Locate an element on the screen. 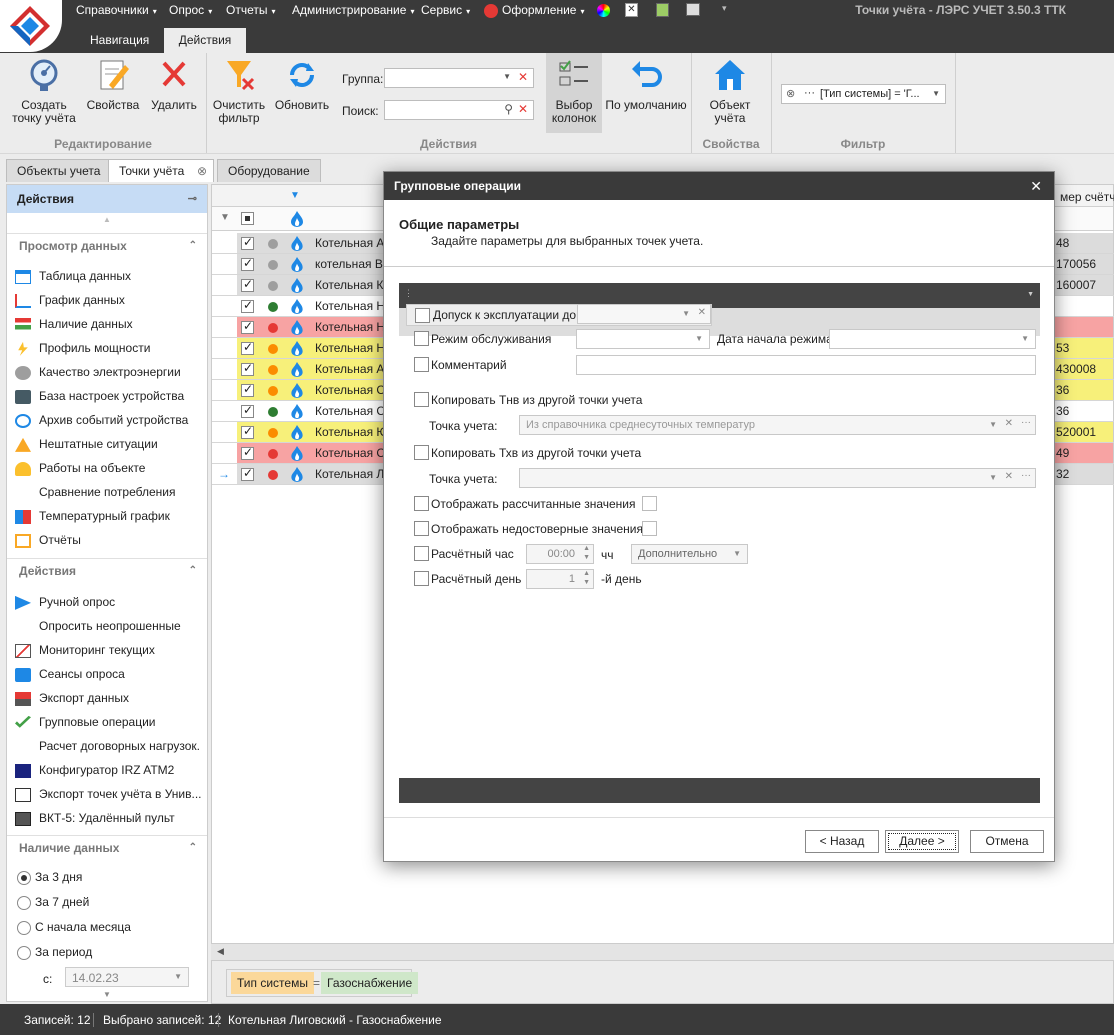  comment-input is located at coordinates (806, 365).